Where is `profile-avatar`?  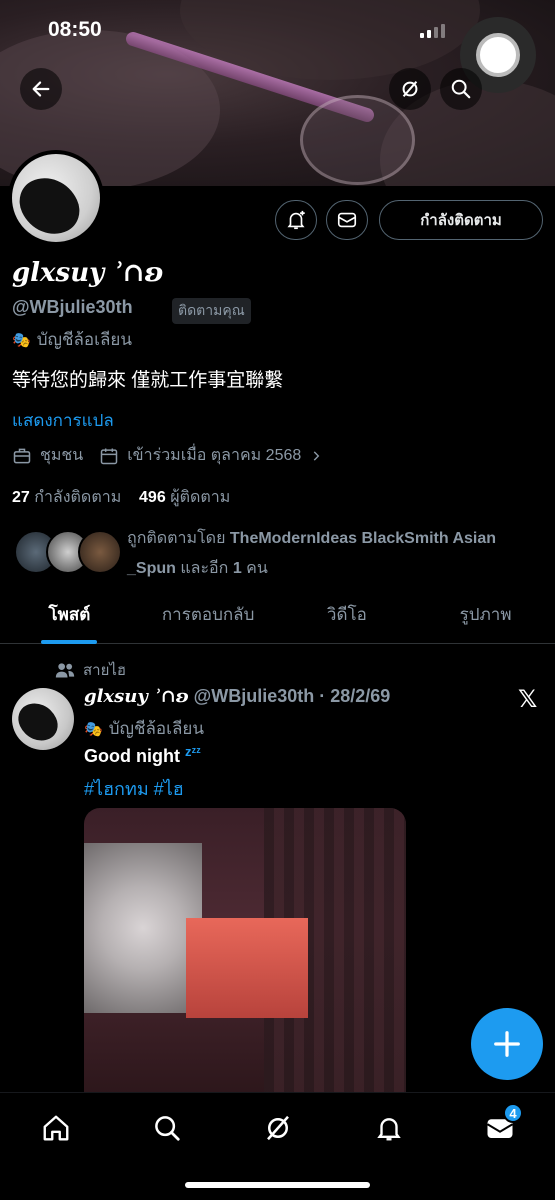 profile-avatar is located at coordinates (56, 198).